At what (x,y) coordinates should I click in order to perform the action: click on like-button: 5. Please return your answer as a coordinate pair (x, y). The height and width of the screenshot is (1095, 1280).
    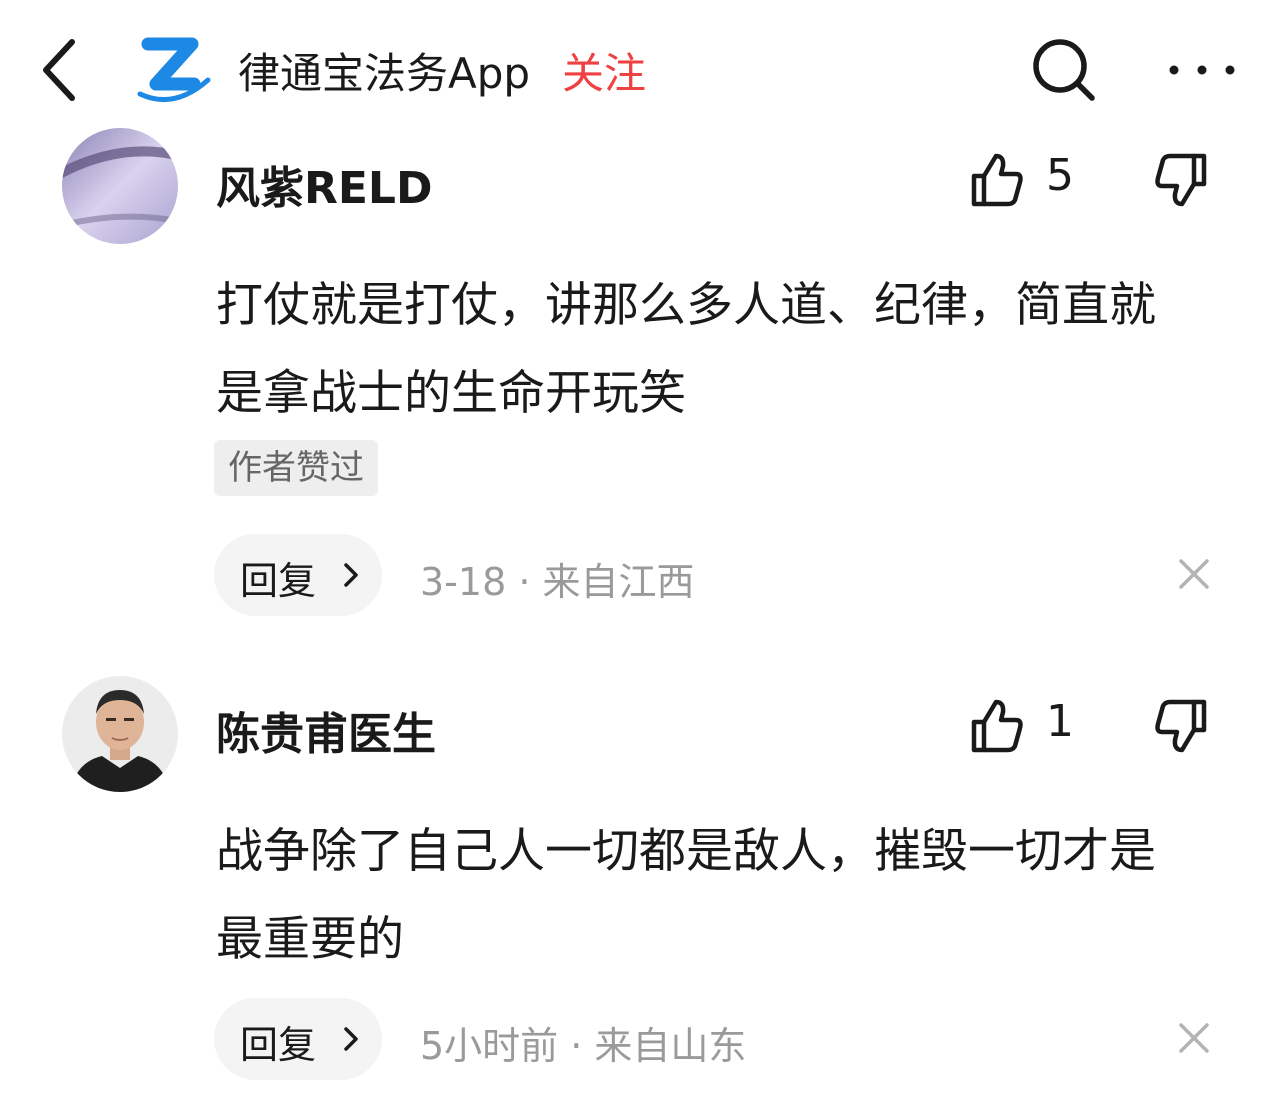
    Looking at the image, I should click on (1028, 180).